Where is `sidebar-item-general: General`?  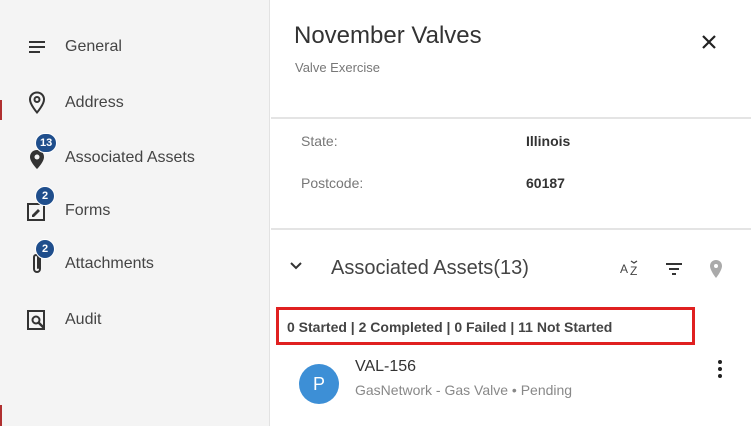
sidebar-item-general: General is located at coordinates (139, 47).